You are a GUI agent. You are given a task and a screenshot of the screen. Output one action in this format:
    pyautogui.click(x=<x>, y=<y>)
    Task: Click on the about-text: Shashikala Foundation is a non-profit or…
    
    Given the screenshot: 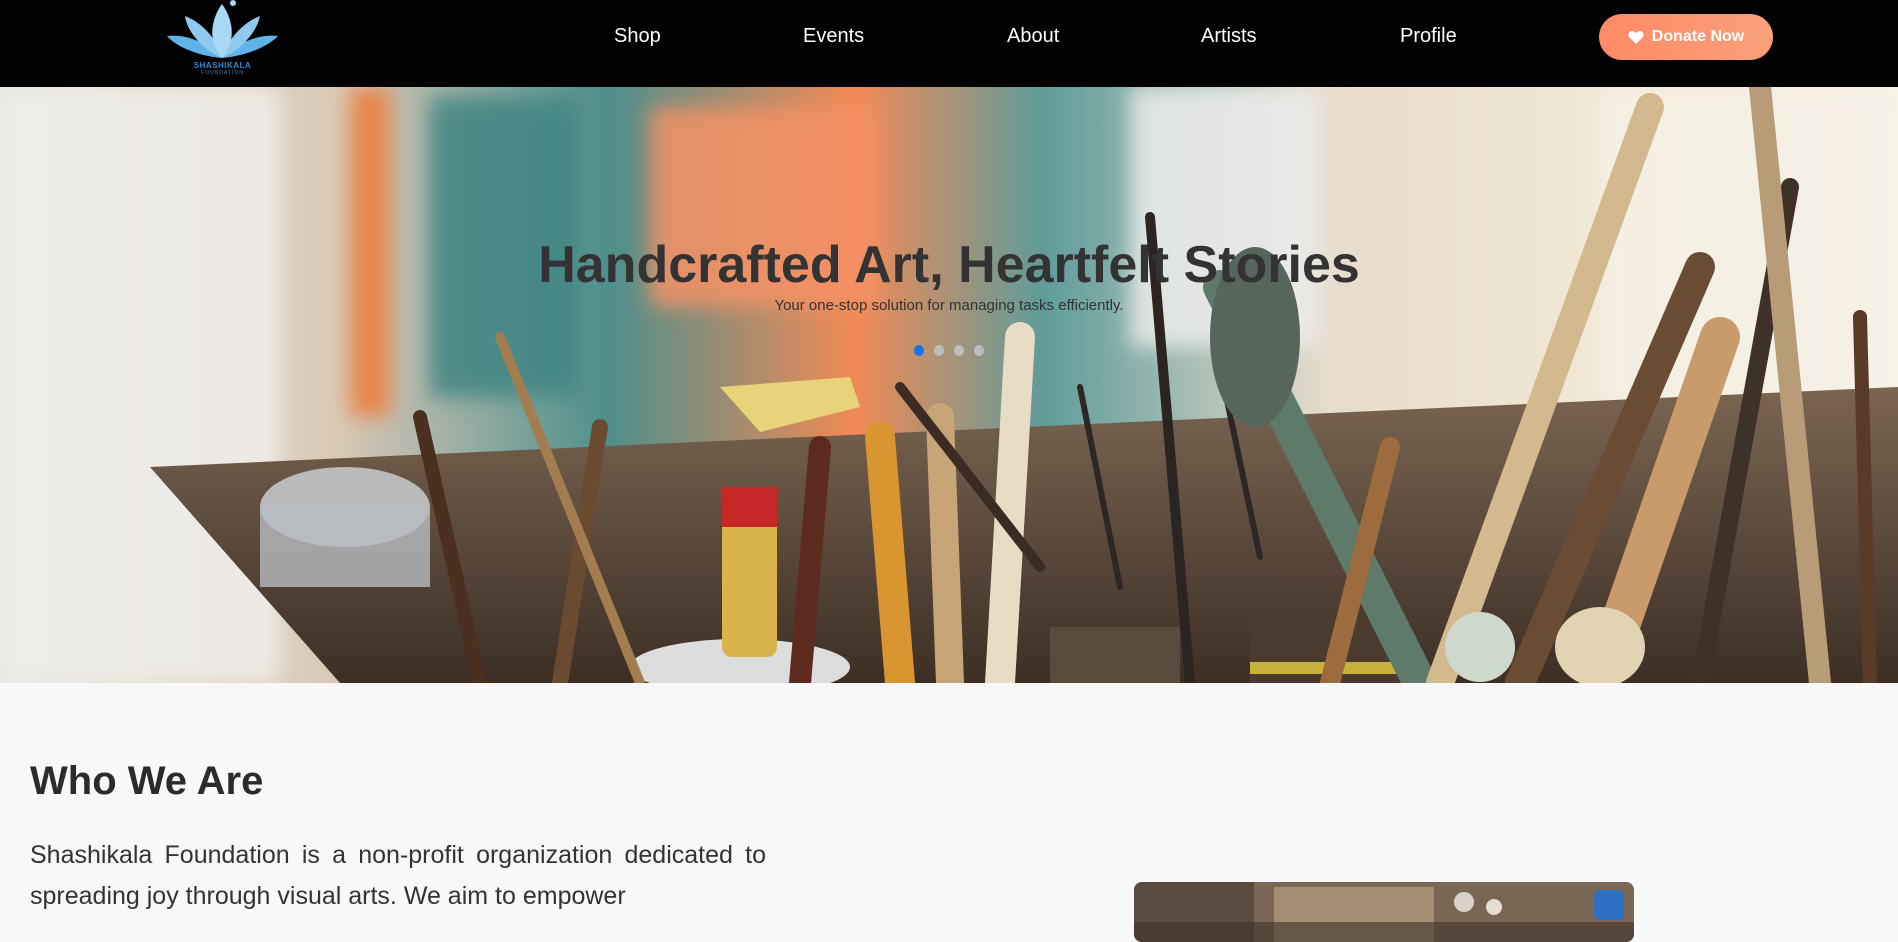 What is the action you would take?
    pyautogui.click(x=398, y=875)
    